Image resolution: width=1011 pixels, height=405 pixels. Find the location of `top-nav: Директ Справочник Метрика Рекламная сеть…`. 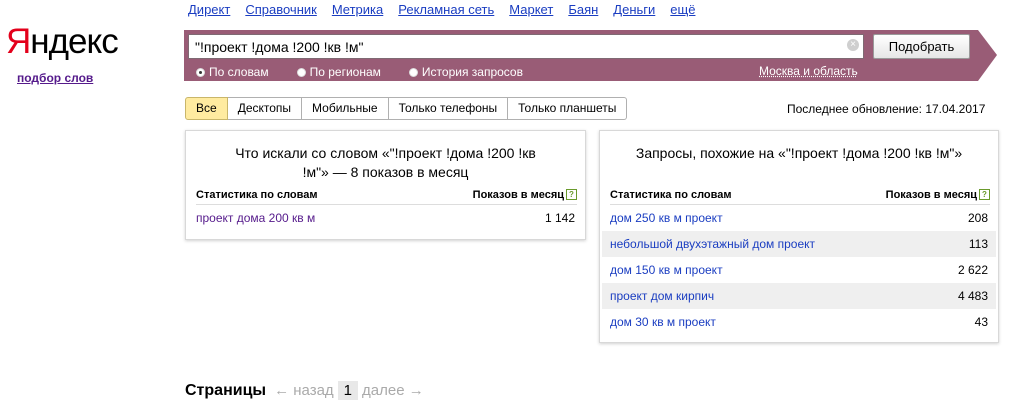

top-nav: Директ Справочник Метрика Рекламная сеть… is located at coordinates (449, 9).